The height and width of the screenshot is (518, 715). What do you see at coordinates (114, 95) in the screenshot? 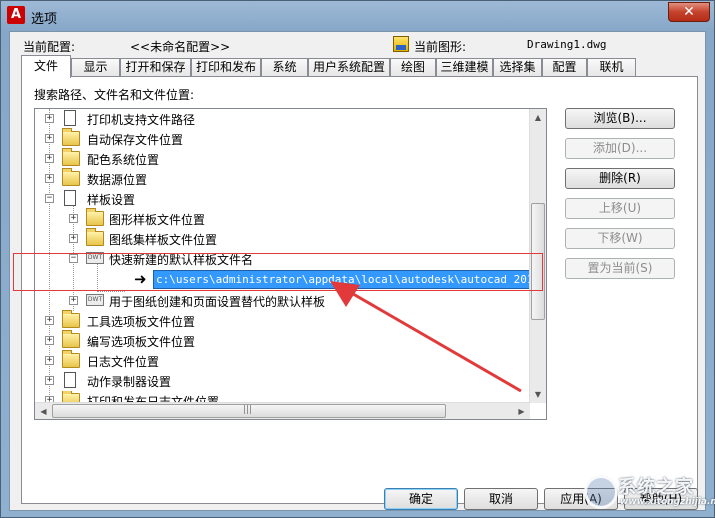
I see `search-paths-label: 搜索路径、文件名和文件位置:` at bounding box center [114, 95].